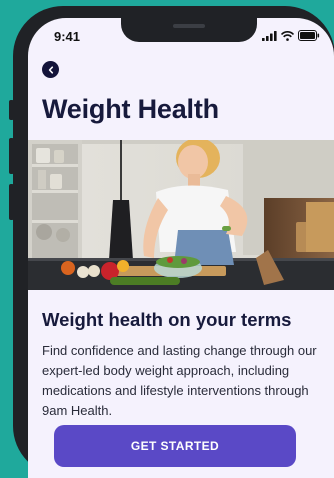 The width and height of the screenshot is (334, 478). Describe the element at coordinates (309, 35) in the screenshot. I see `battery-icon` at that location.